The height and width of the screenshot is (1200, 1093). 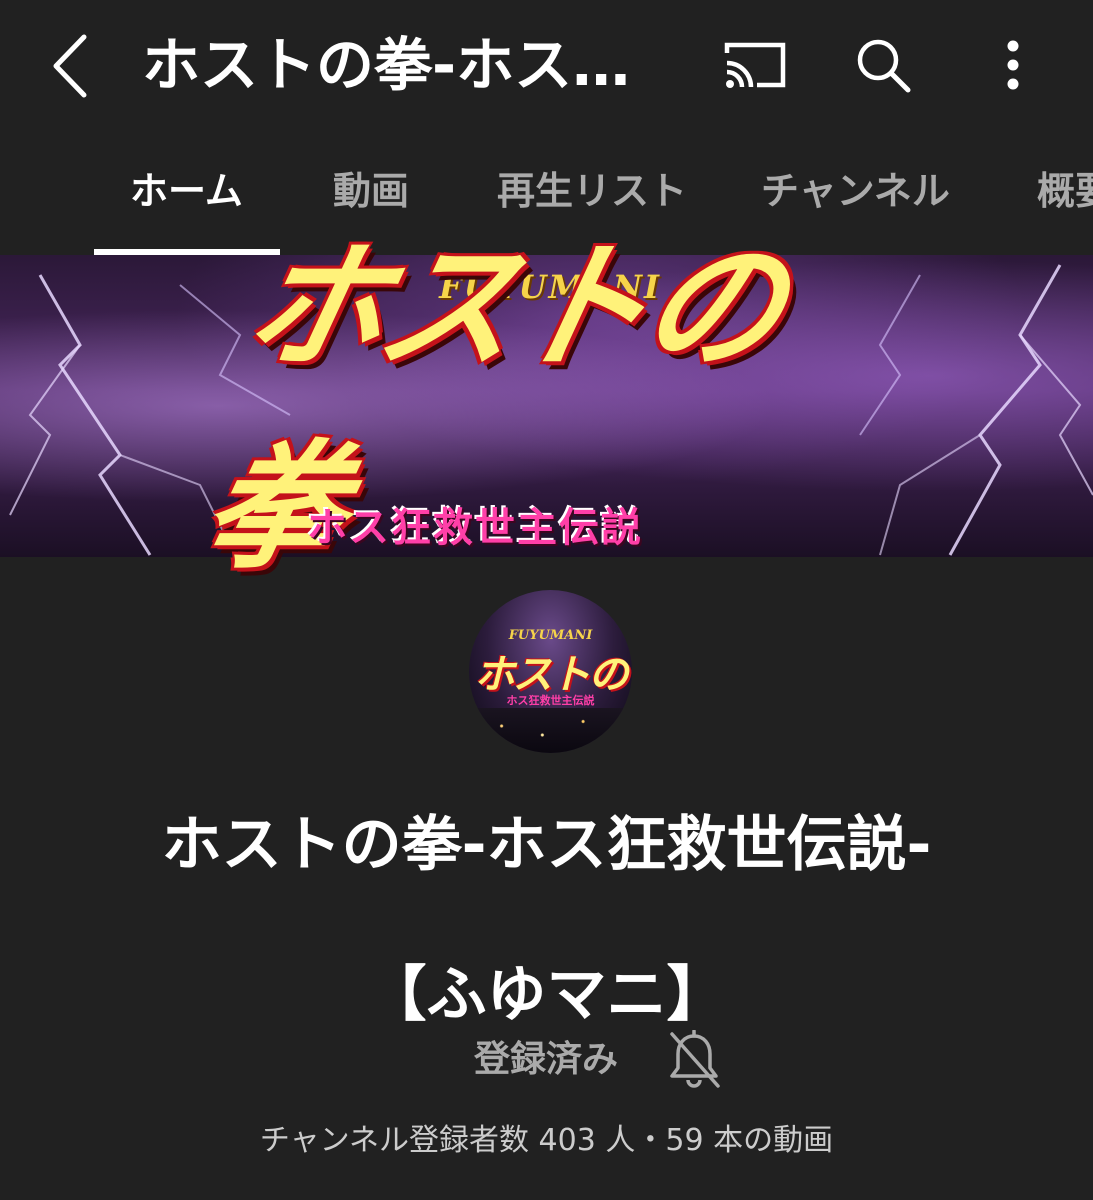 What do you see at coordinates (1065, 192) in the screenshot?
I see `tab-about: 概要` at bounding box center [1065, 192].